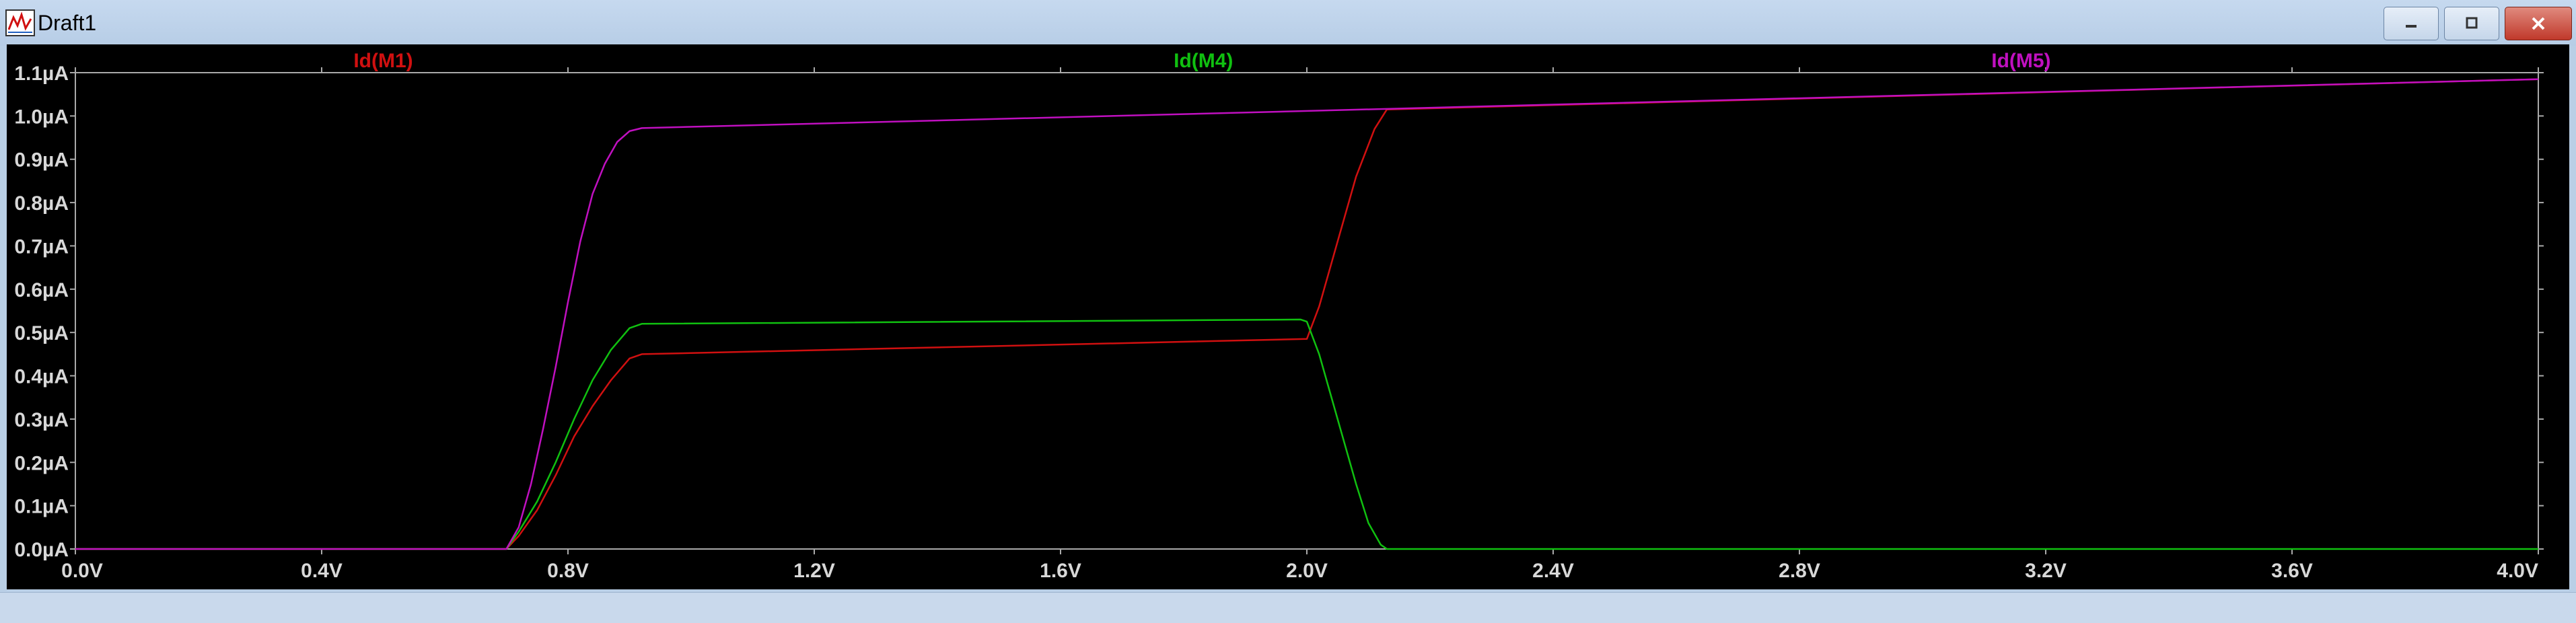 The image size is (2576, 623). Describe the element at coordinates (41, 290) in the screenshot. I see `y-tick-label: 0.6µA` at that location.